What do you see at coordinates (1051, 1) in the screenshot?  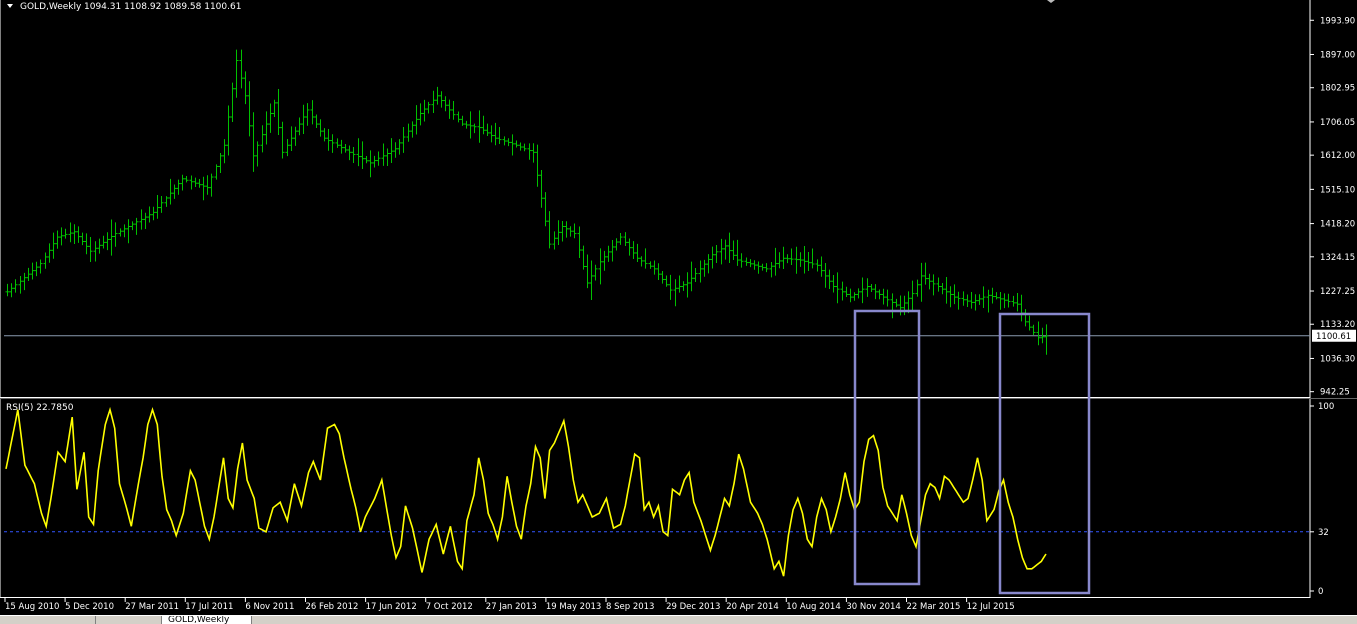 I see `scroll-shift-icon` at bounding box center [1051, 1].